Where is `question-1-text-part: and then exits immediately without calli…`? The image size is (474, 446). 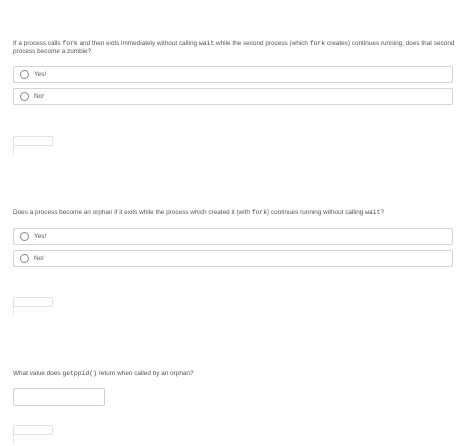 question-1-text-part: and then exits immediately without calli… is located at coordinates (138, 43).